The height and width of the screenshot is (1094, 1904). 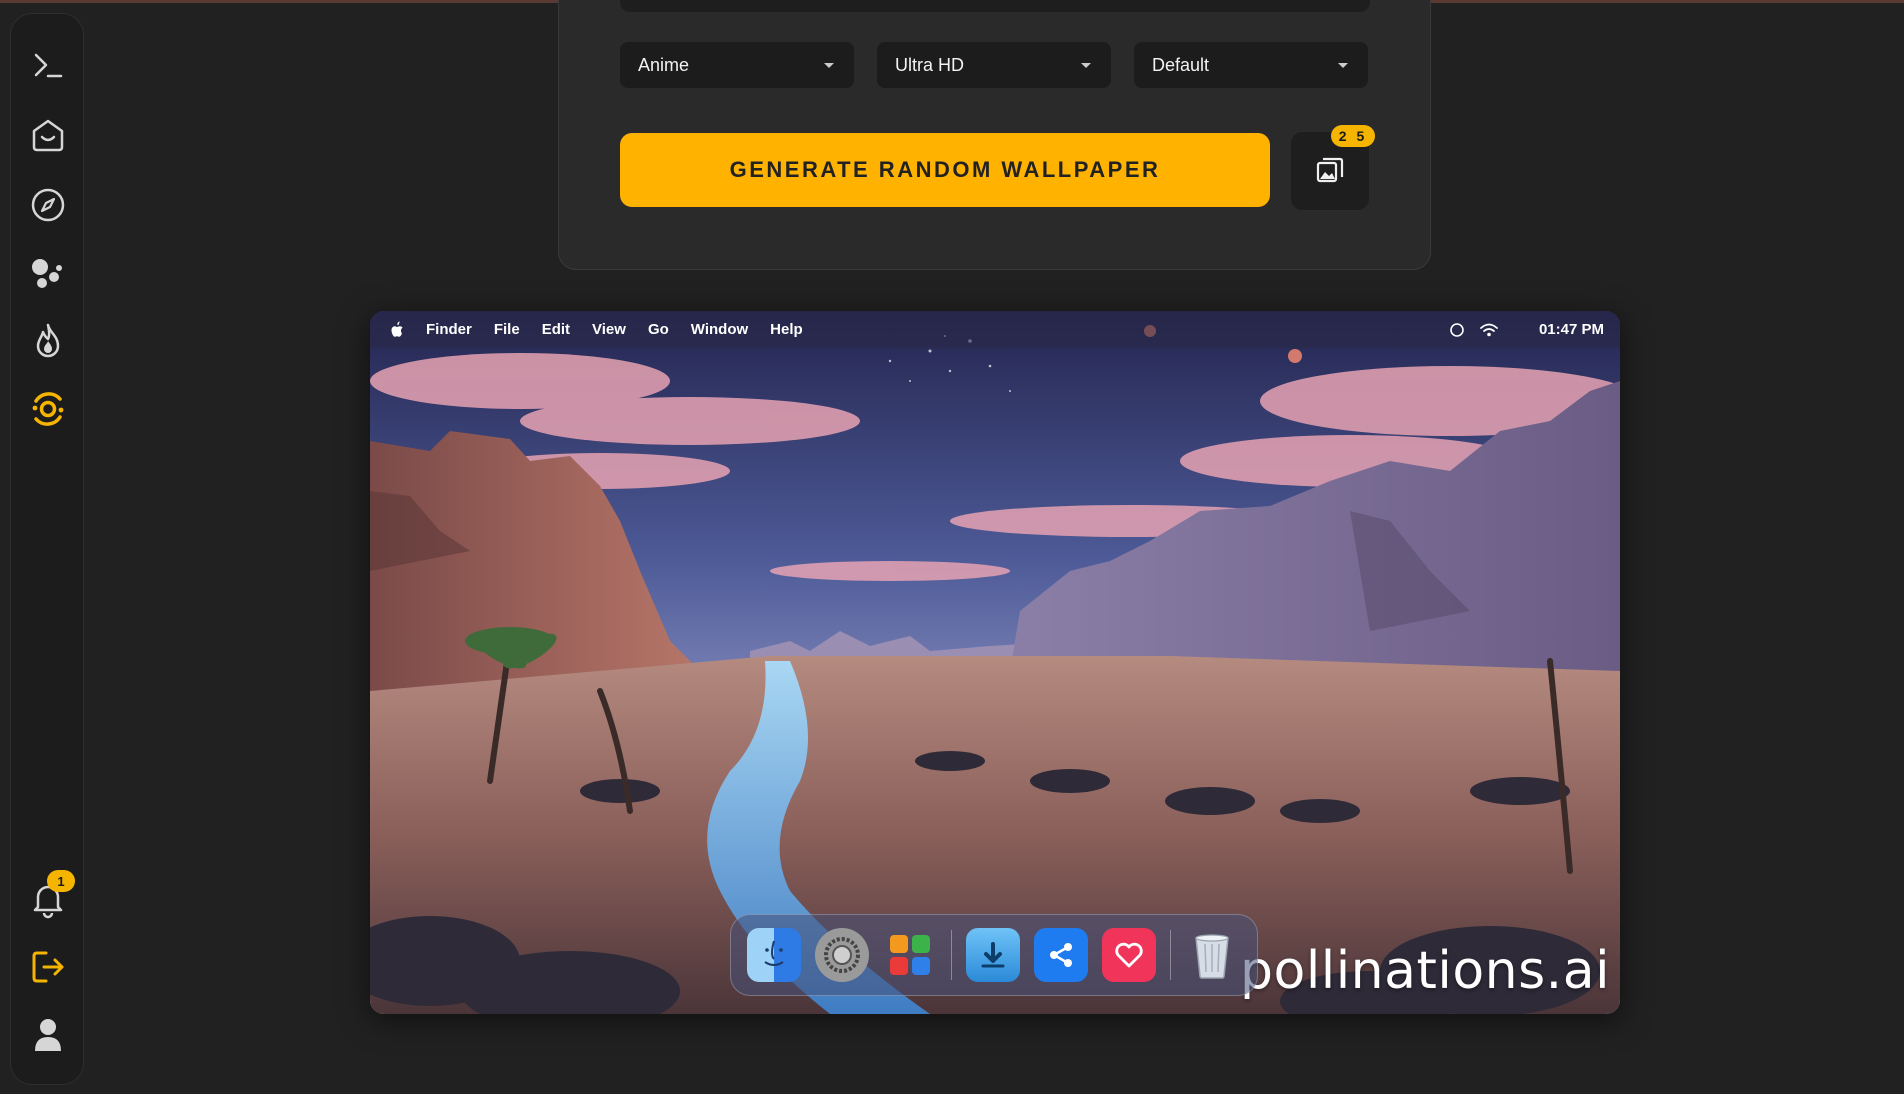 I want to click on gallery-icon, so click(x=1330, y=170).